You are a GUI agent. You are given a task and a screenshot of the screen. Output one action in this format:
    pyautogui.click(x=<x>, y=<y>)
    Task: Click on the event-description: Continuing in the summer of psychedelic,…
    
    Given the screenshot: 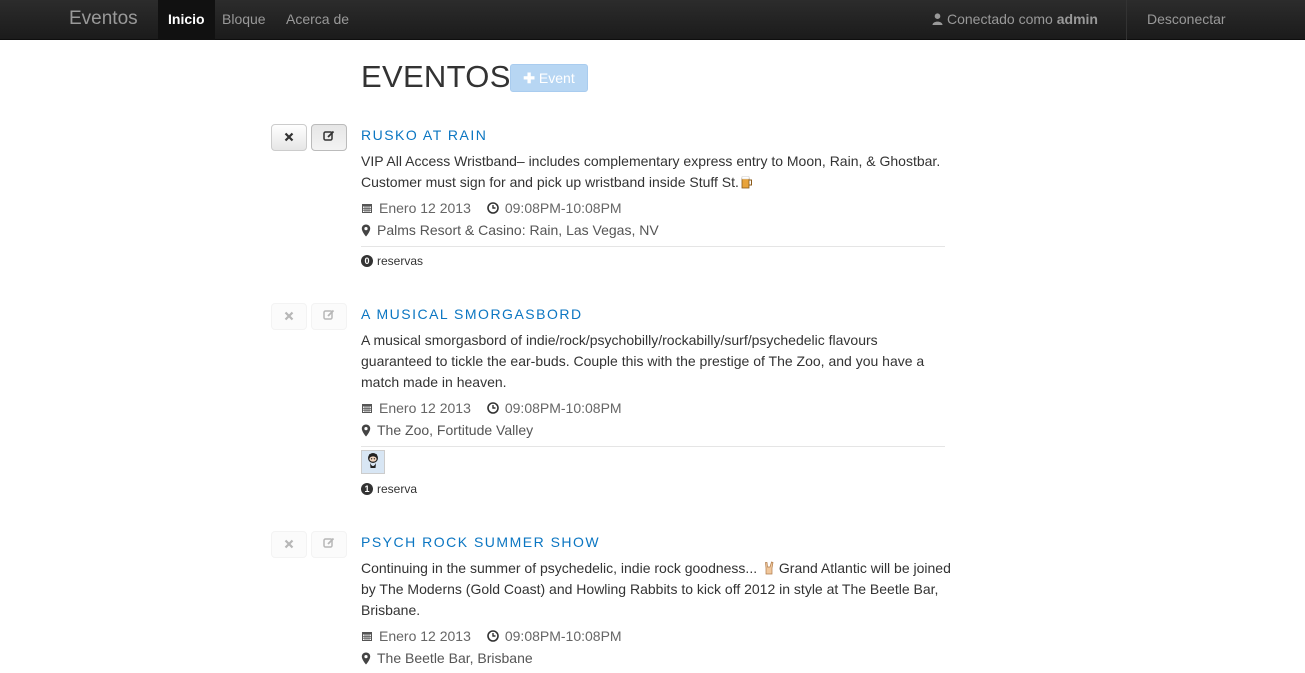 What is the action you would take?
    pyautogui.click(x=656, y=589)
    